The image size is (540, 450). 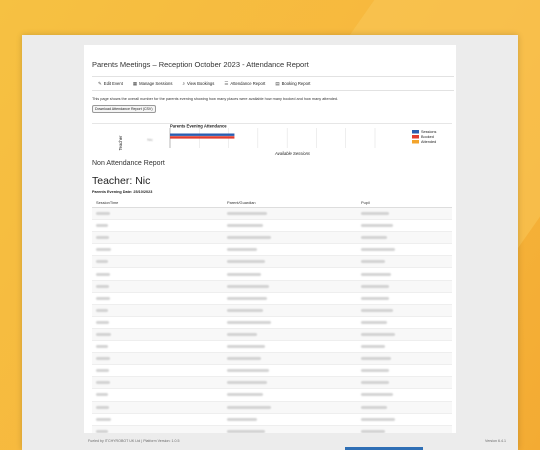 I want to click on download-csv-button: Download Attendance Report (CSV), so click(x=124, y=109).